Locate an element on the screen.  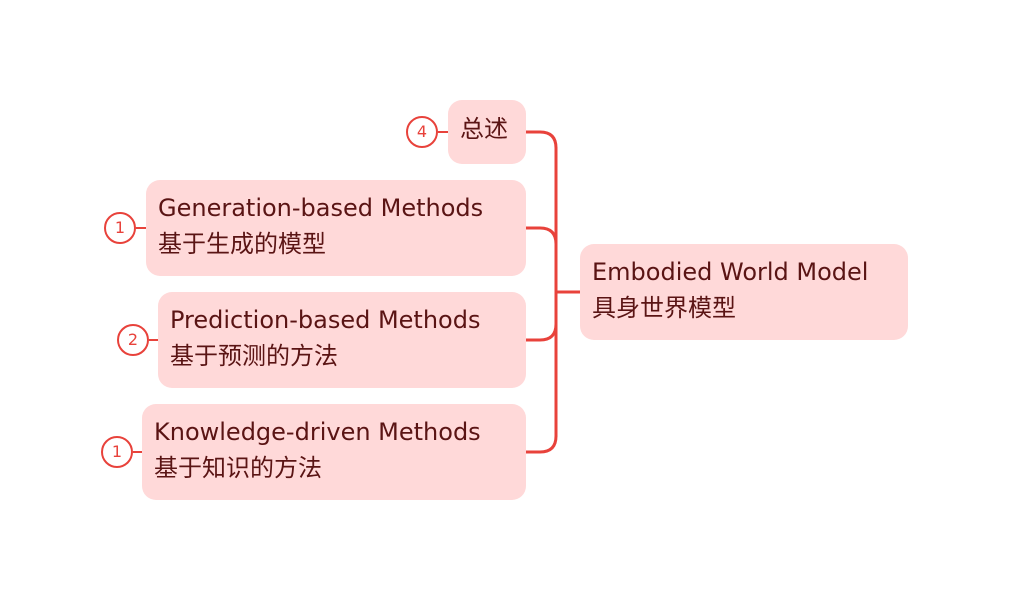
topic-prediction-based: Prediction-based Methods 基于预测的方法 is located at coordinates (342, 340).